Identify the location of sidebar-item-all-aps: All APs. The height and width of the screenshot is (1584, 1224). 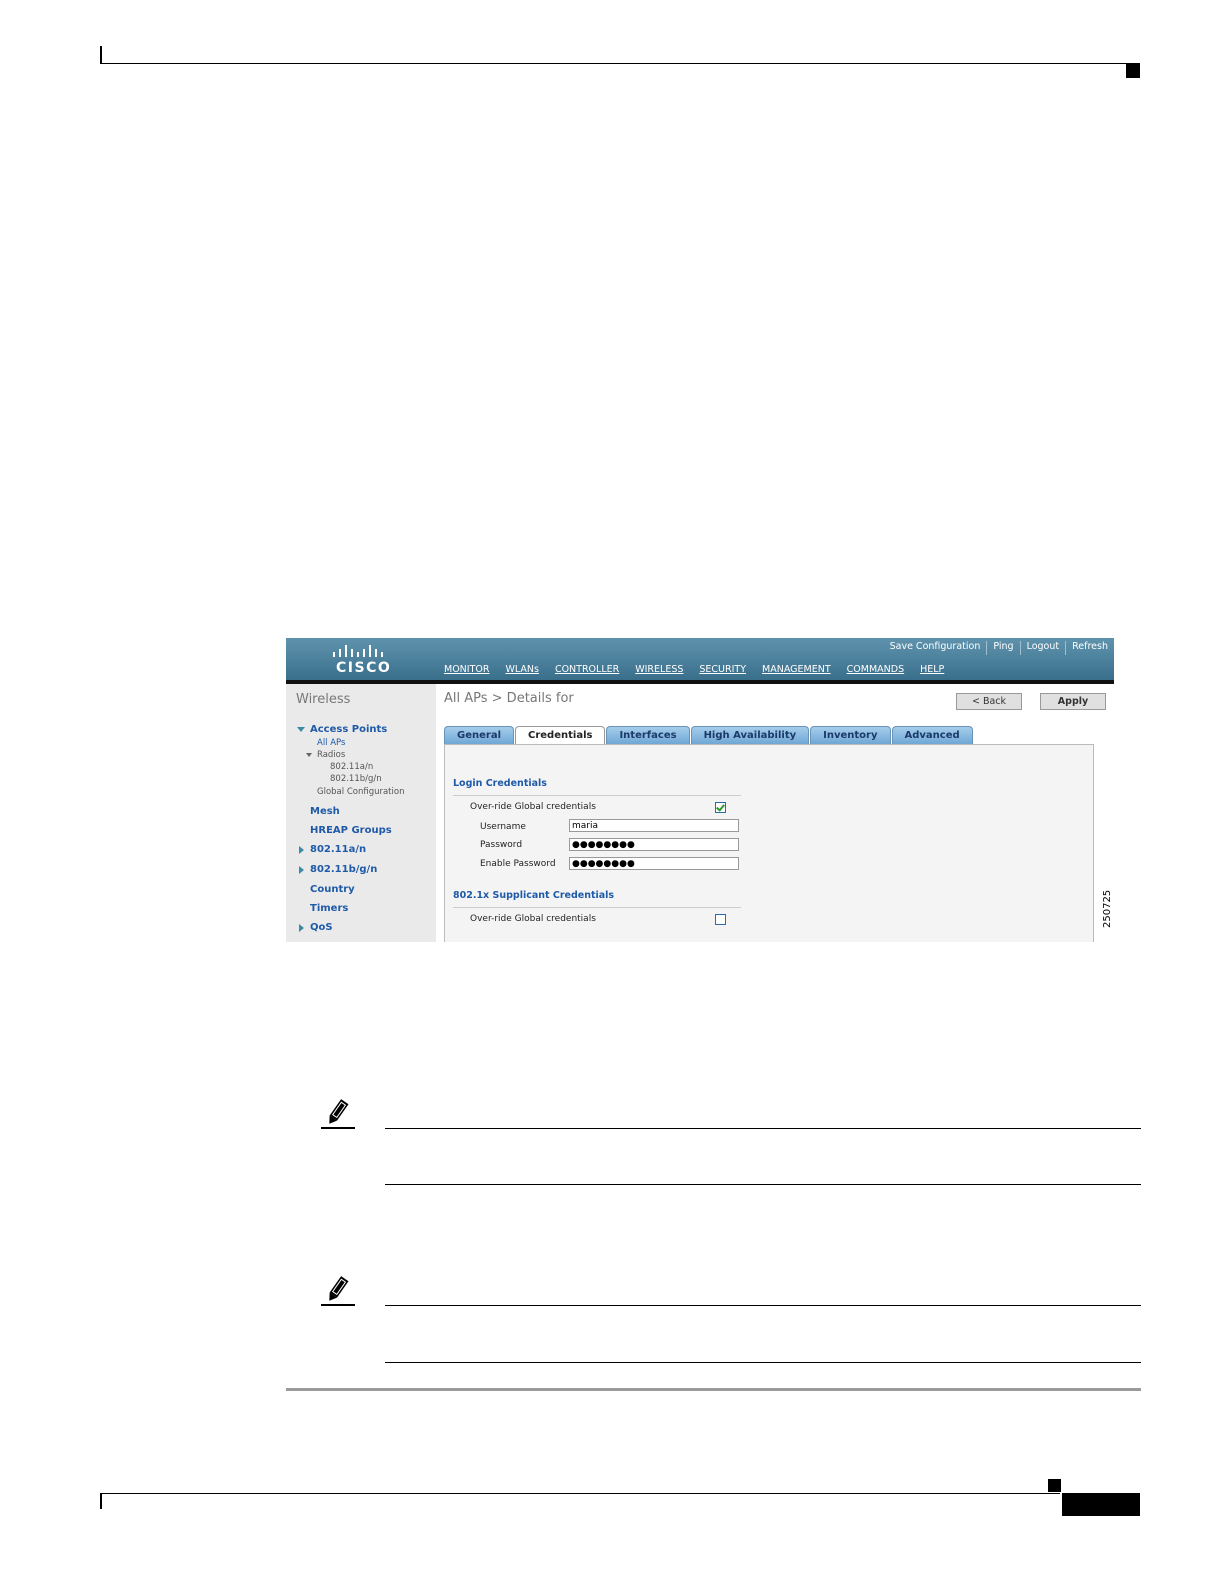
(331, 743).